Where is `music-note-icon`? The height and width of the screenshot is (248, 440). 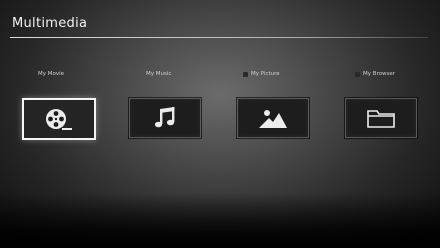 music-note-icon is located at coordinates (164, 117).